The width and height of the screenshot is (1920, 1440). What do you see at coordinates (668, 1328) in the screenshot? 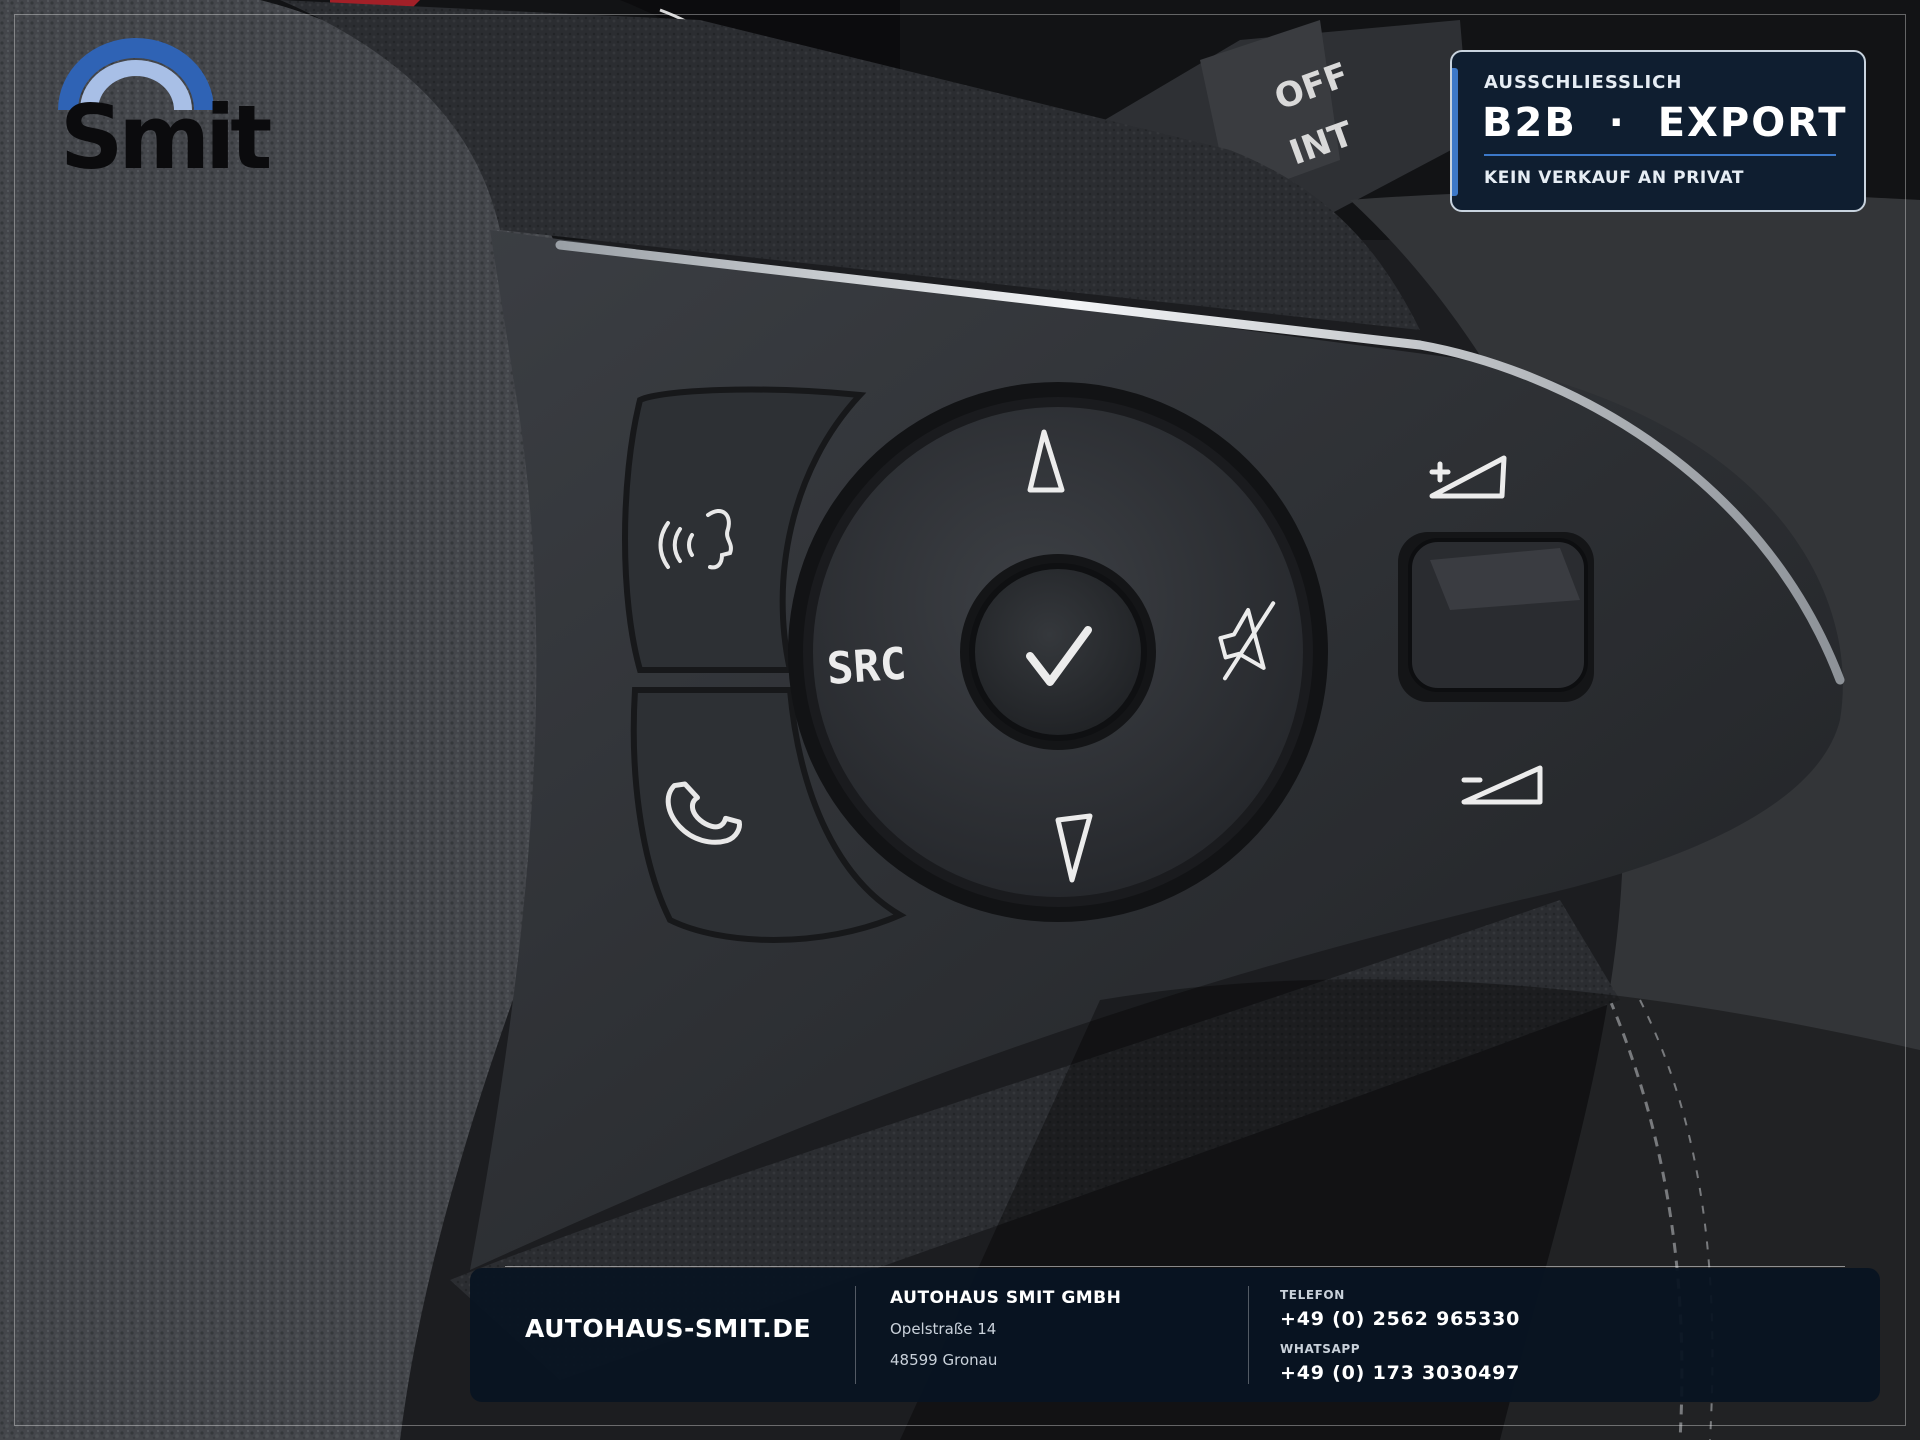
I see `website-link: AUTOHAUS-SMIT.DE` at bounding box center [668, 1328].